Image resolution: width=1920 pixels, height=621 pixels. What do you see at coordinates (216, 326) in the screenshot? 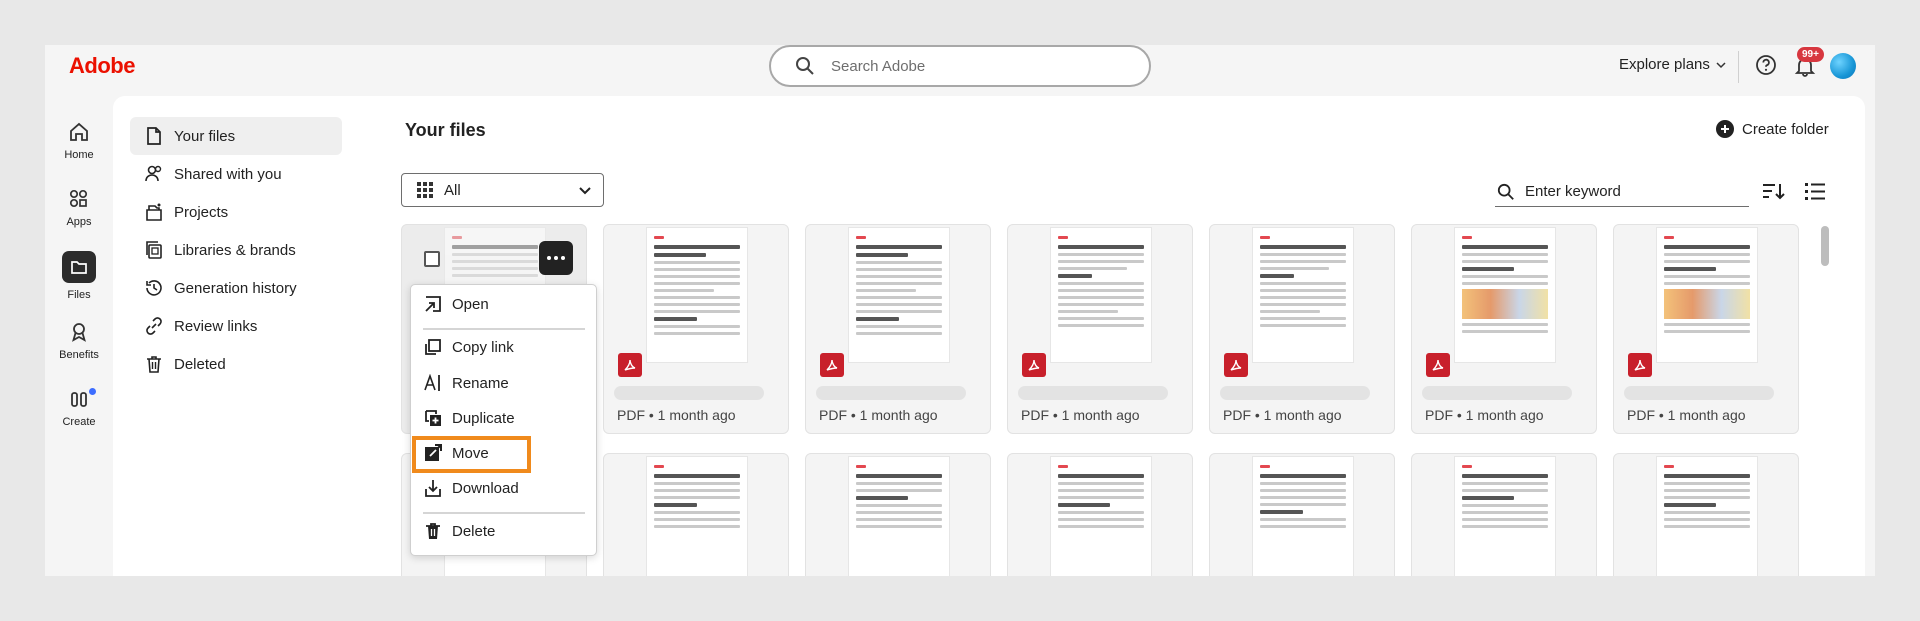
I see `nav-label: Review links` at bounding box center [216, 326].